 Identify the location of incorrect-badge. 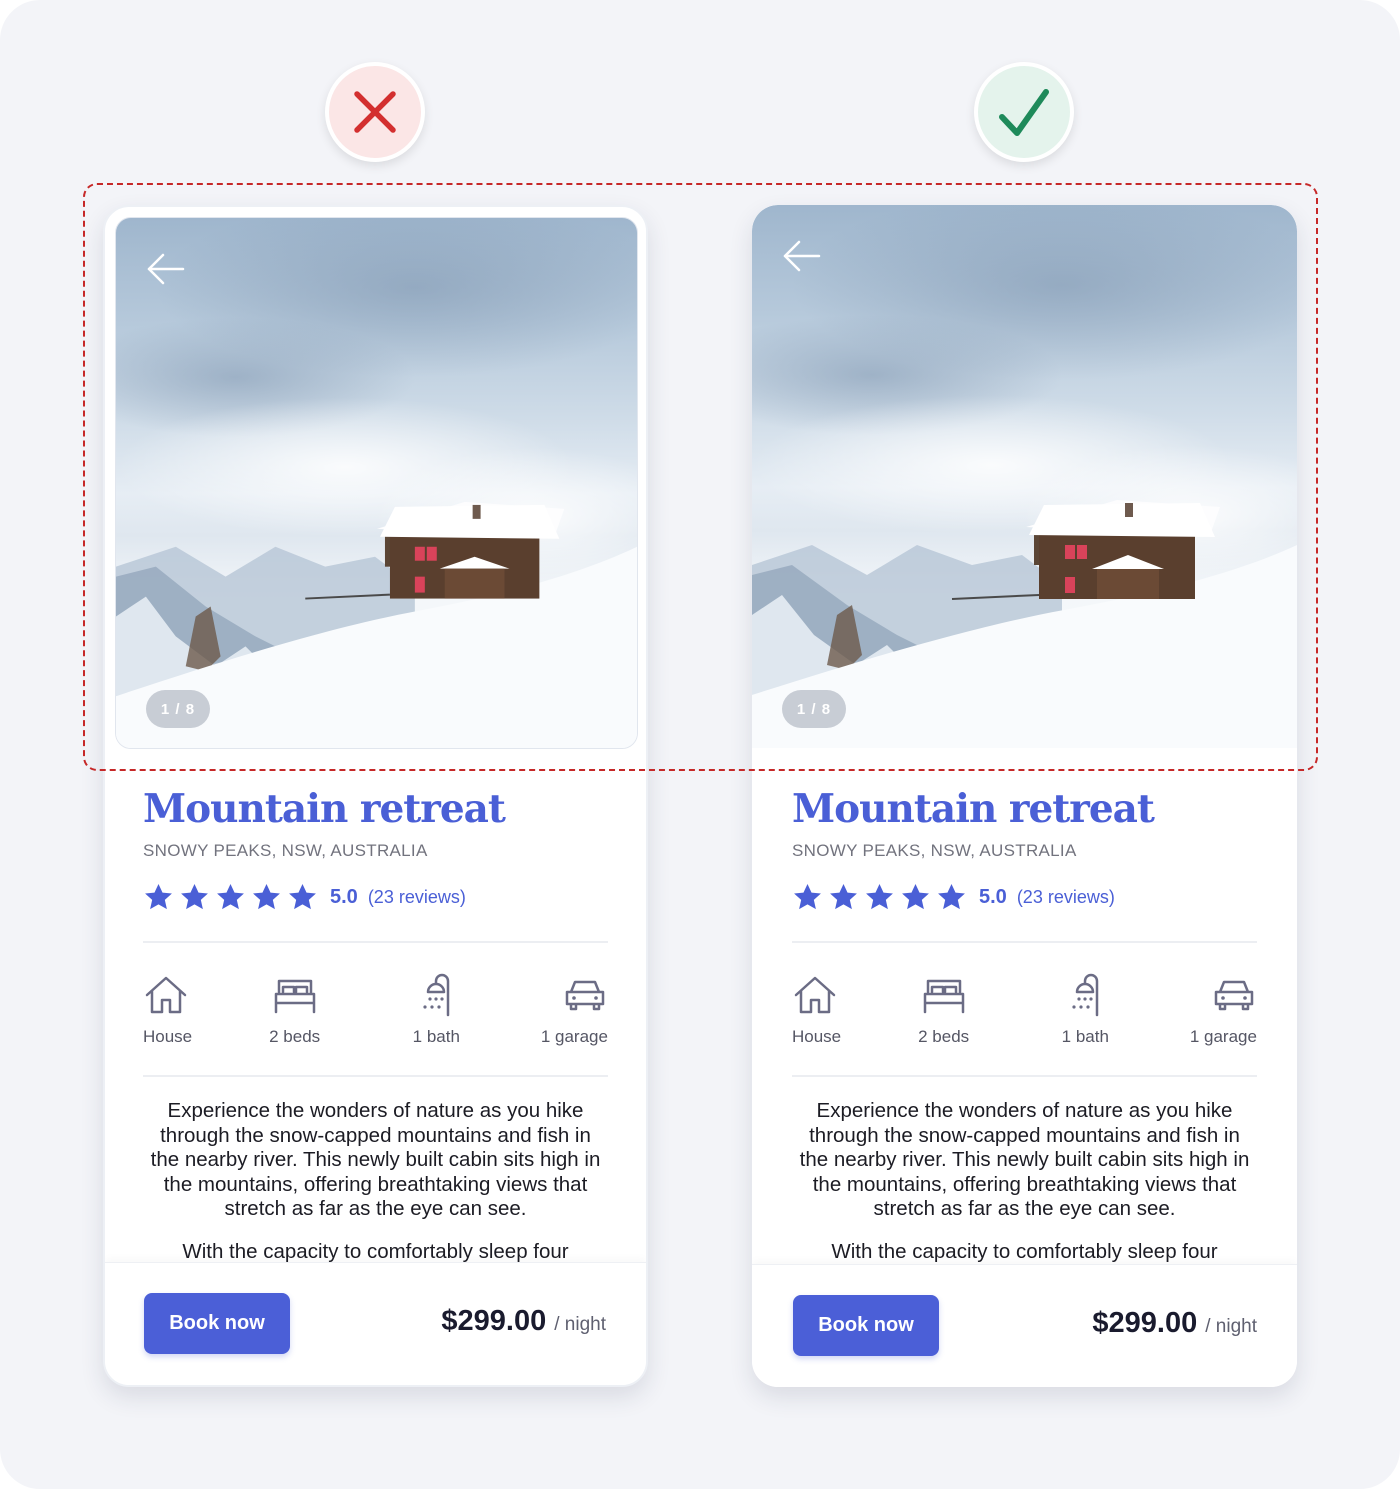
(375, 112).